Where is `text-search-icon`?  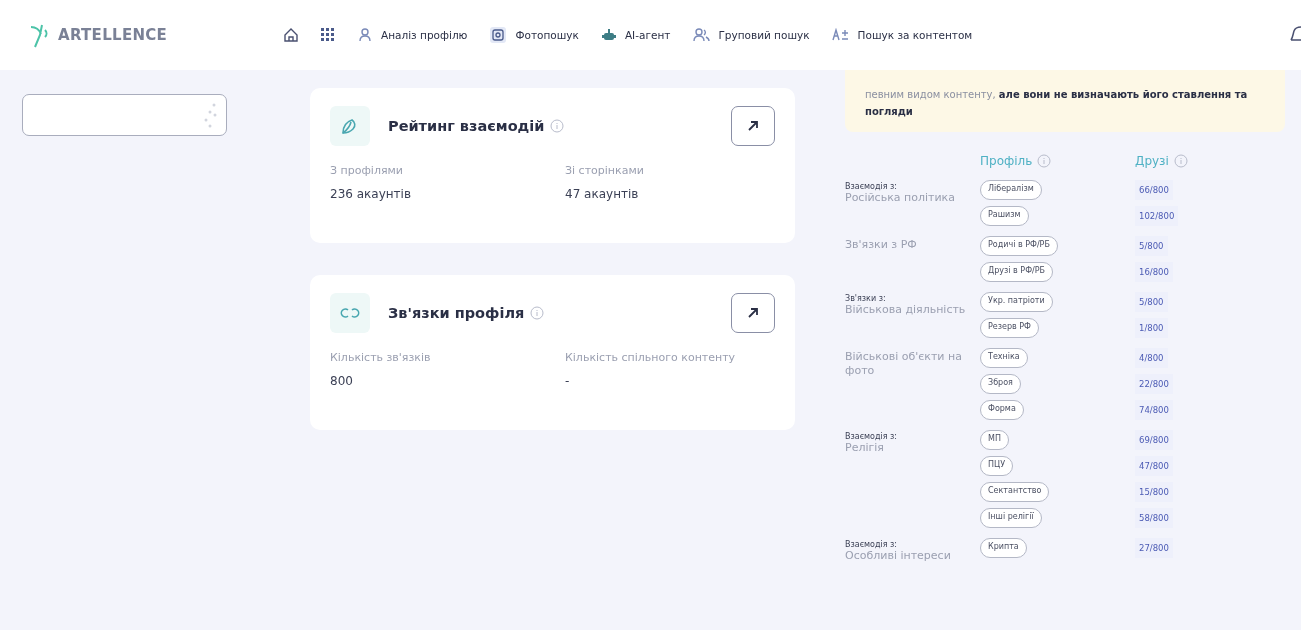 text-search-icon is located at coordinates (840, 35).